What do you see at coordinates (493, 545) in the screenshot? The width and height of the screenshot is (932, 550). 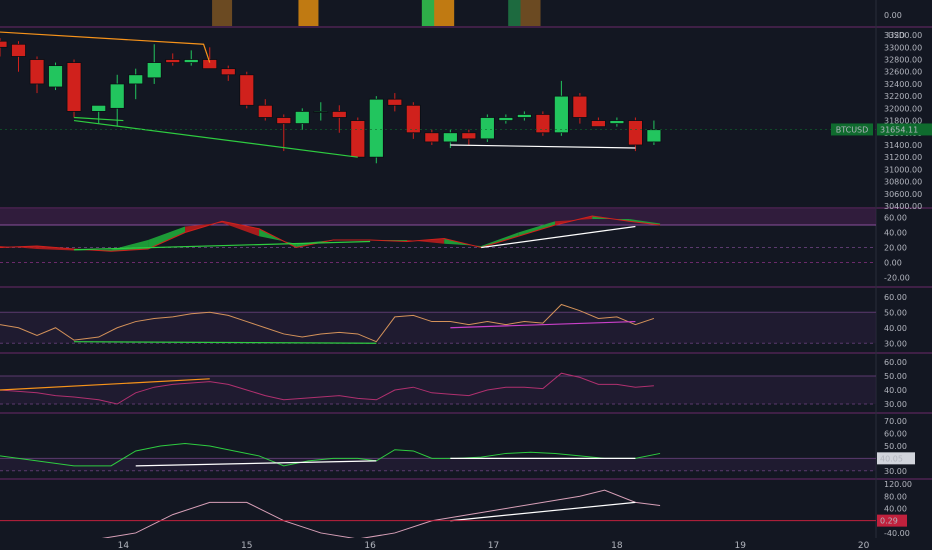 I see `x-axis-label: 17` at bounding box center [493, 545].